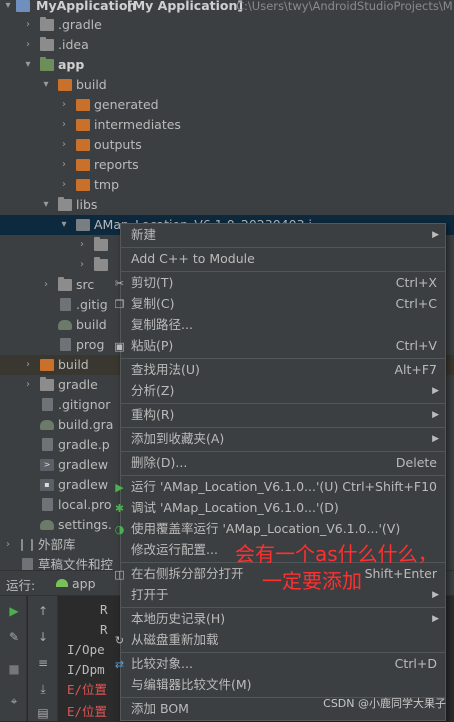 This screenshot has width=454, height=722. I want to click on tree-label: prog, so click(90, 344).